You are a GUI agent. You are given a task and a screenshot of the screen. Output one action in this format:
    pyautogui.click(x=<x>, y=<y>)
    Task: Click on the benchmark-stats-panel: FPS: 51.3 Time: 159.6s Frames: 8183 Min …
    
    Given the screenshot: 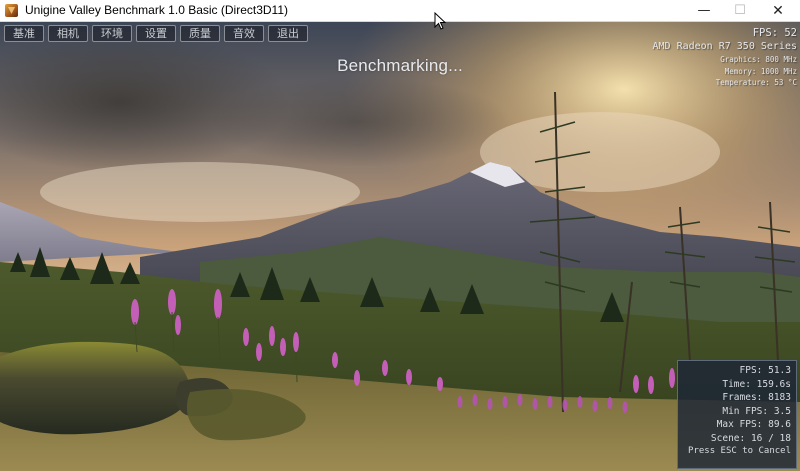 What is the action you would take?
    pyautogui.click(x=737, y=414)
    